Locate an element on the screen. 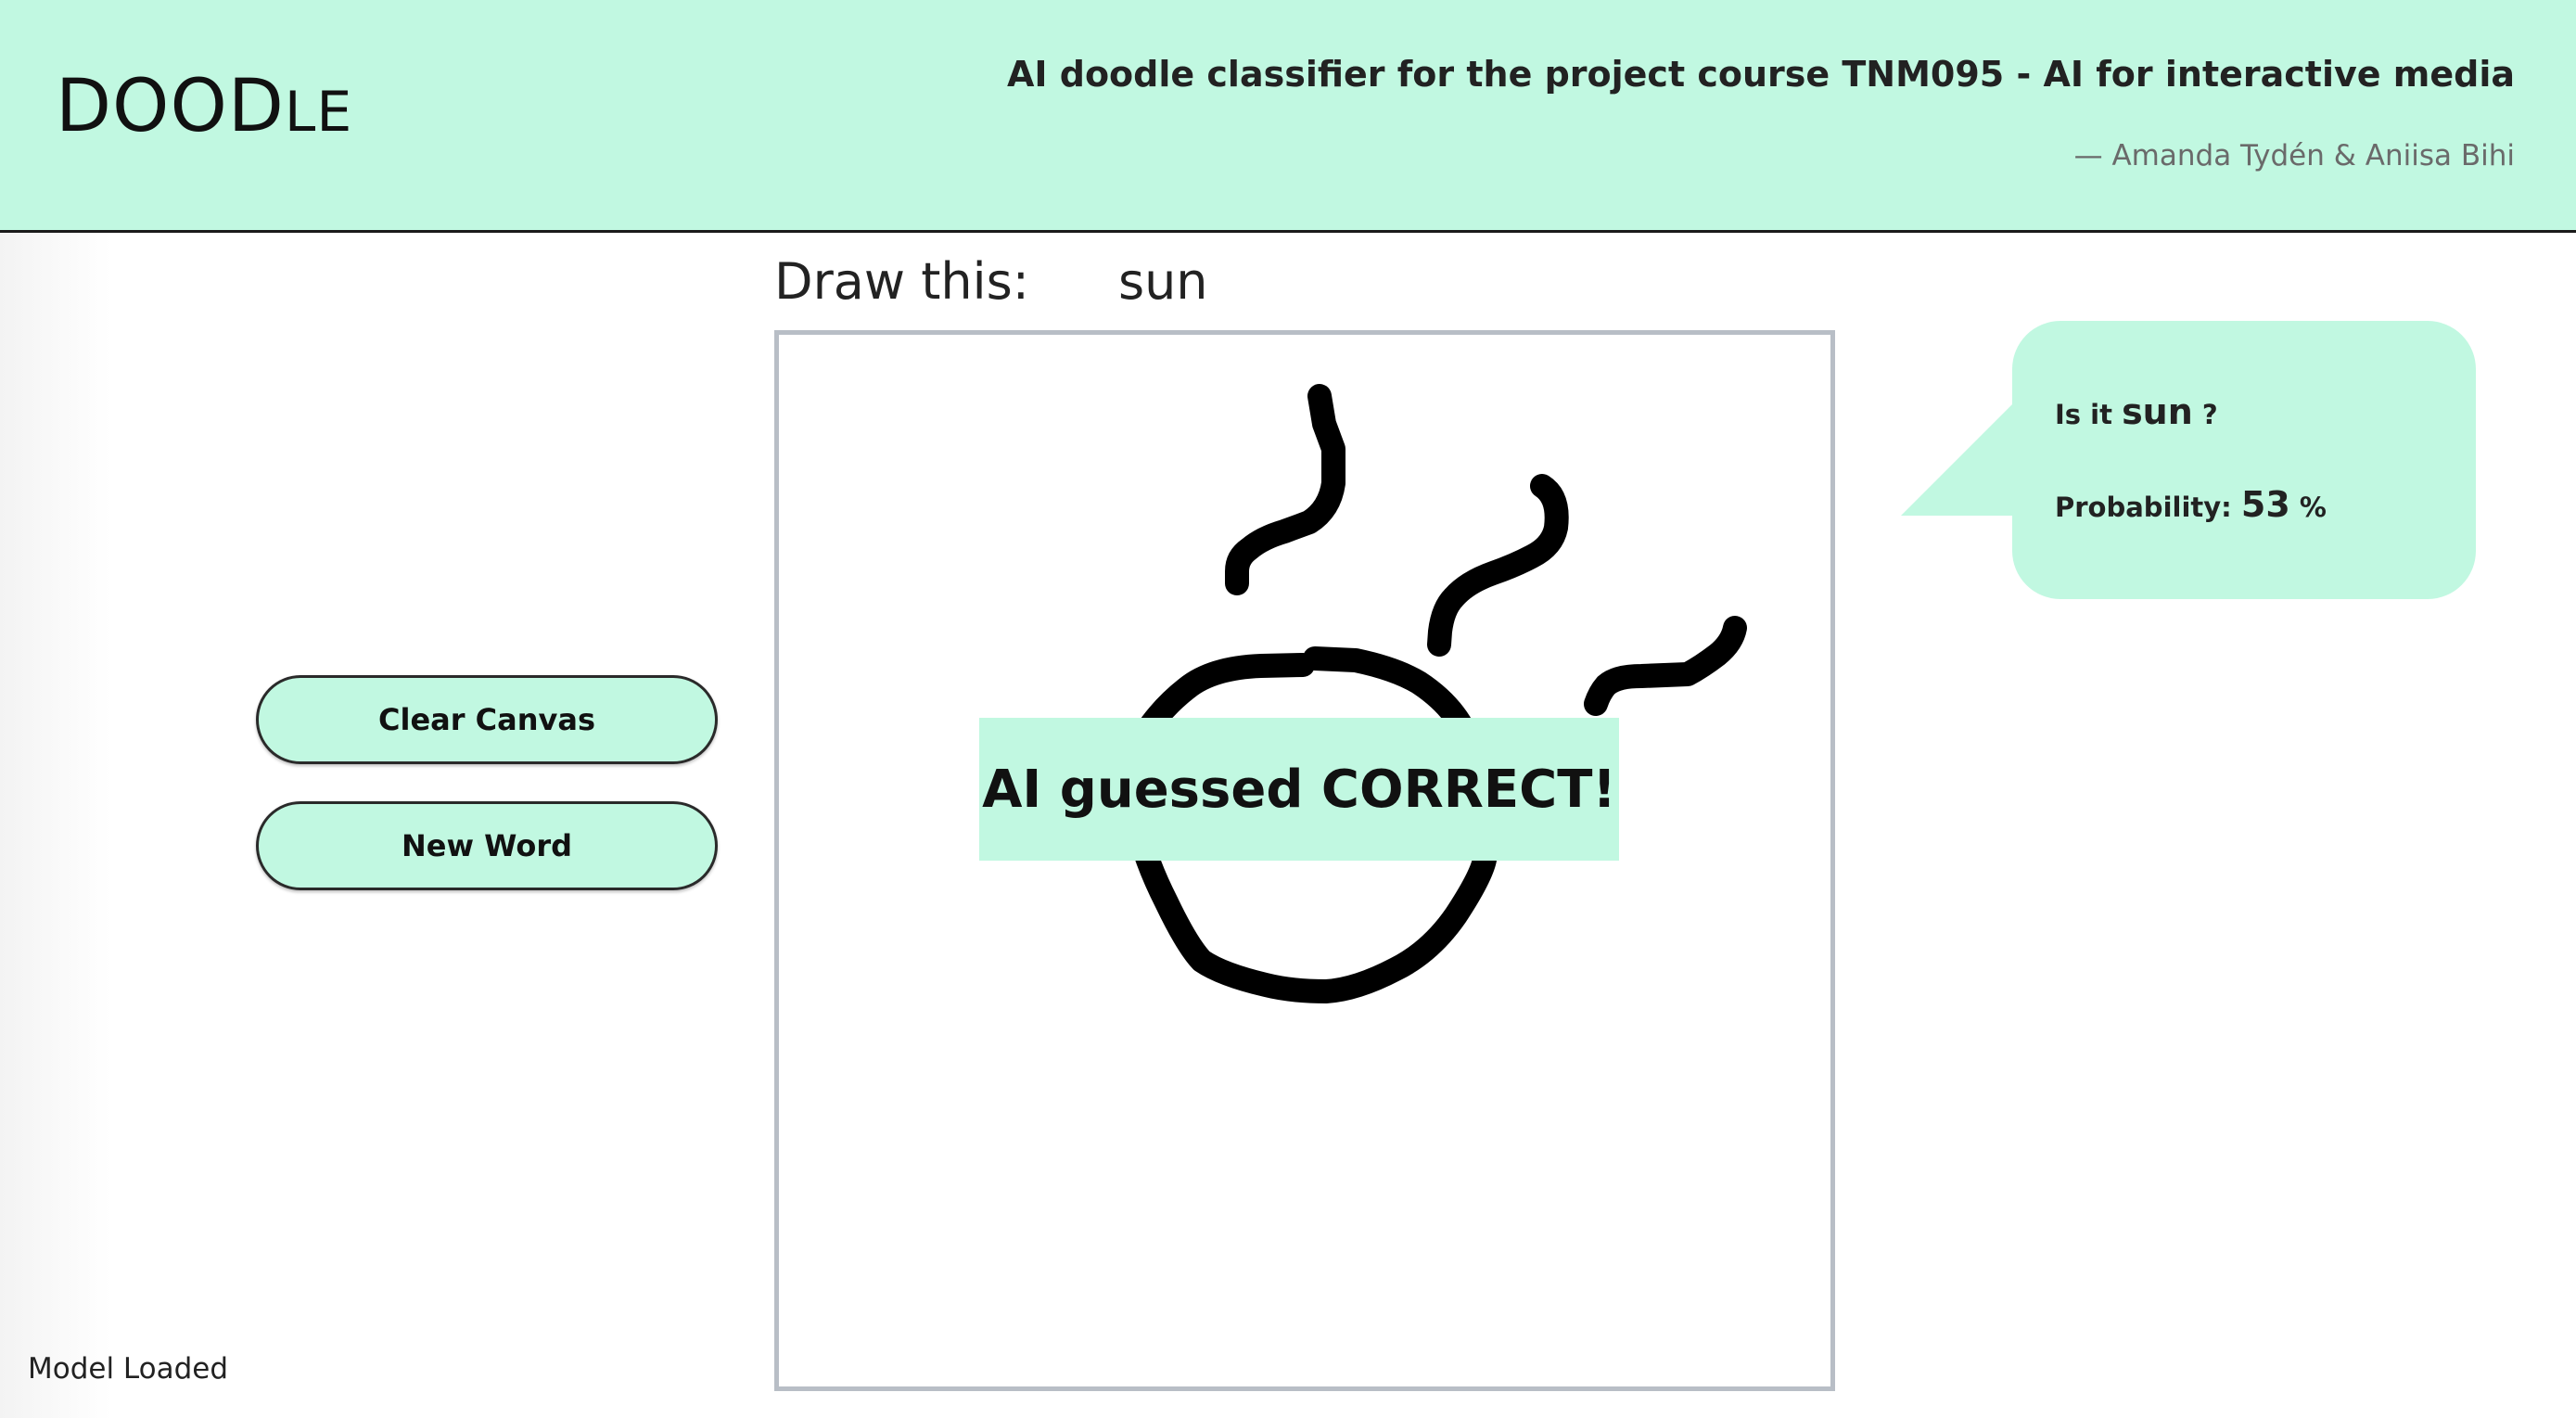  prediction-probability-line: Probability: 53 % is located at coordinates (2191, 504).